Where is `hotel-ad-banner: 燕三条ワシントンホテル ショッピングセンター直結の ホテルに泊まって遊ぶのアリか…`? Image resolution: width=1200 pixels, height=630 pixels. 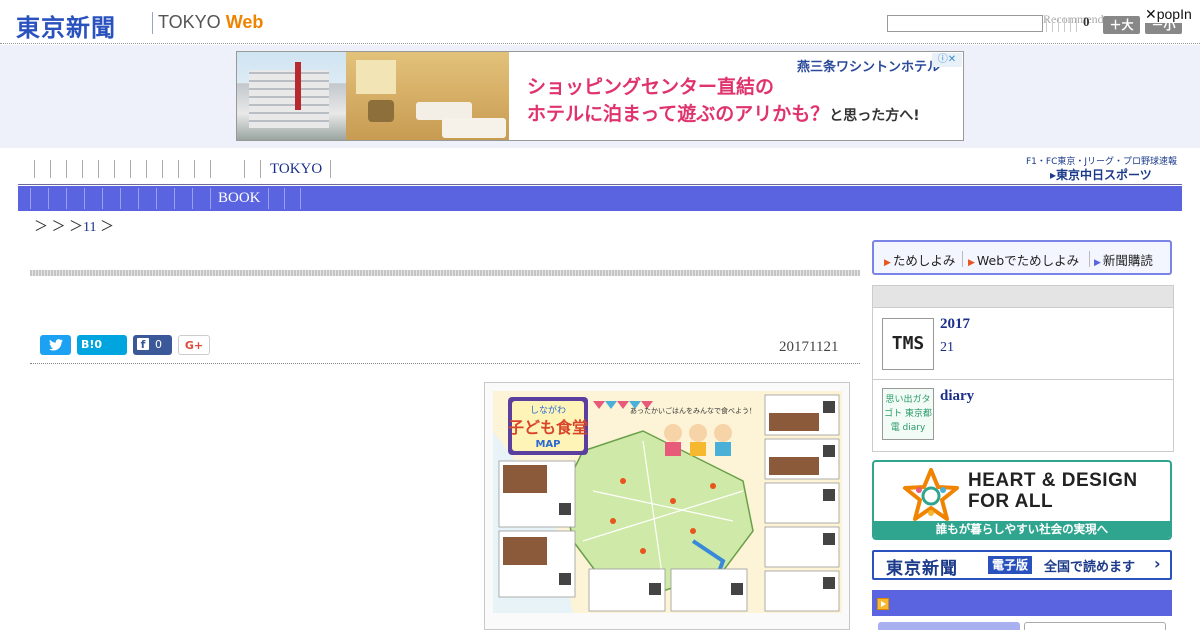 hotel-ad-banner: 燕三条ワシントンホテル ショッピングセンター直結の ホテルに泊まって遊ぶのアリか… is located at coordinates (600, 96).